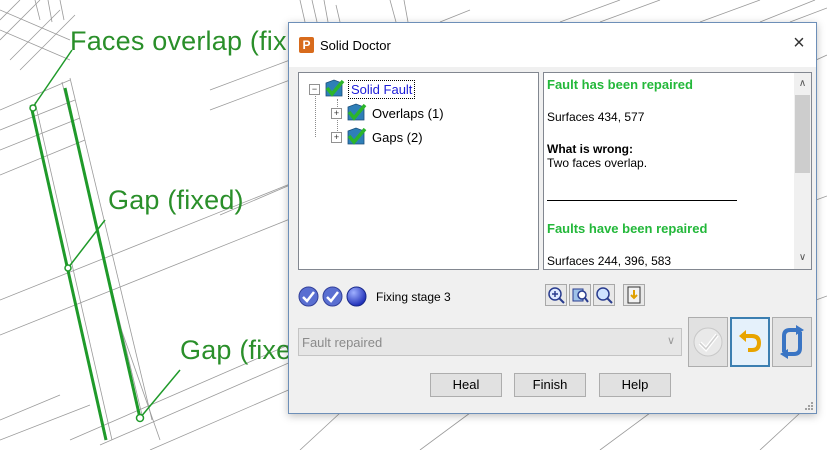 The height and width of the screenshot is (450, 827). I want to click on accept-icon, so click(708, 342).